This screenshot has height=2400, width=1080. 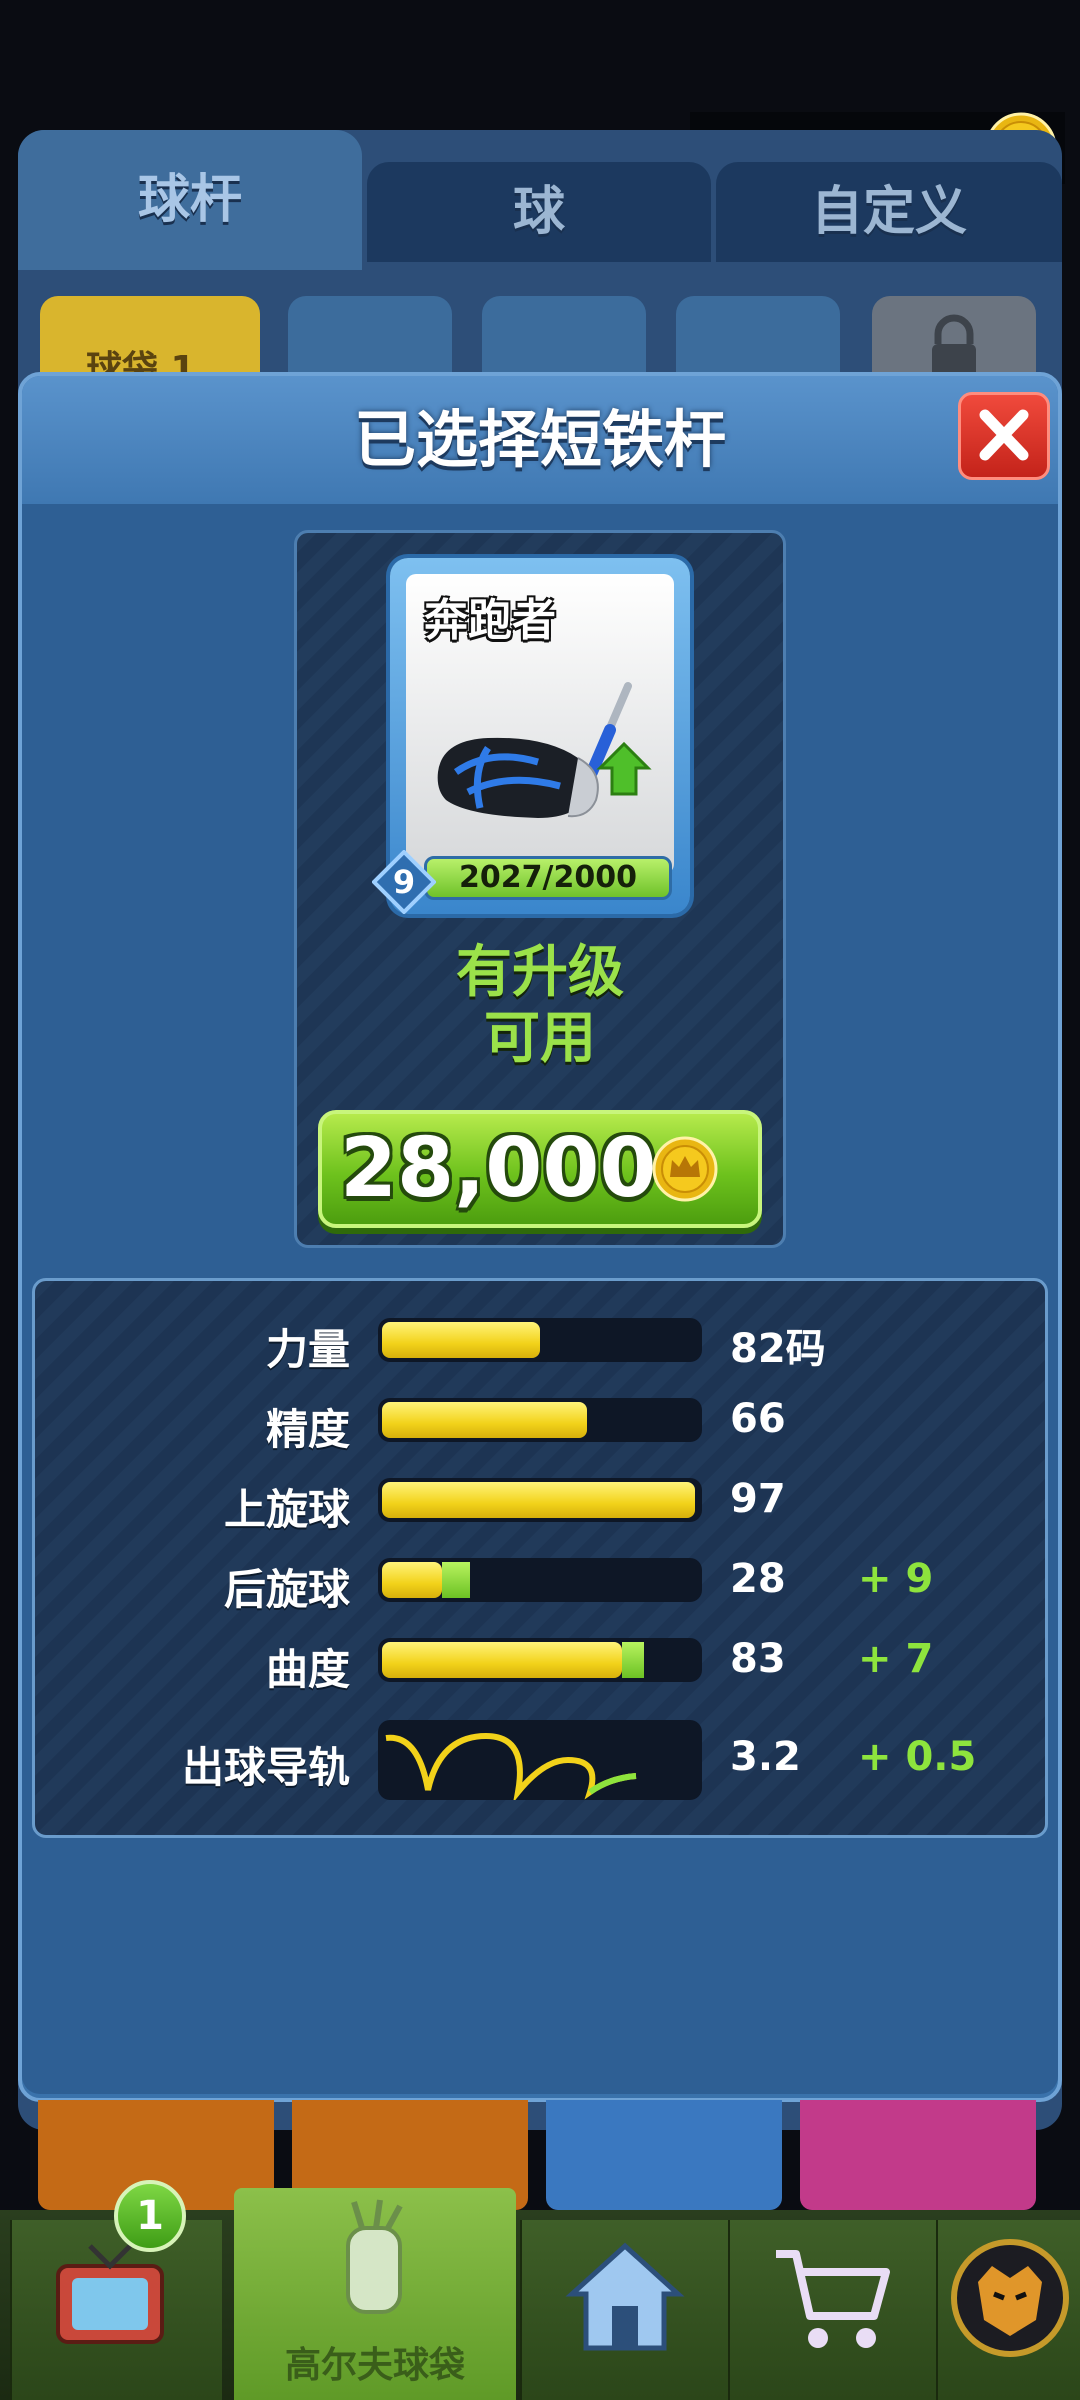 What do you see at coordinates (548, 877) in the screenshot?
I see `card-progress-text: 2027/2000` at bounding box center [548, 877].